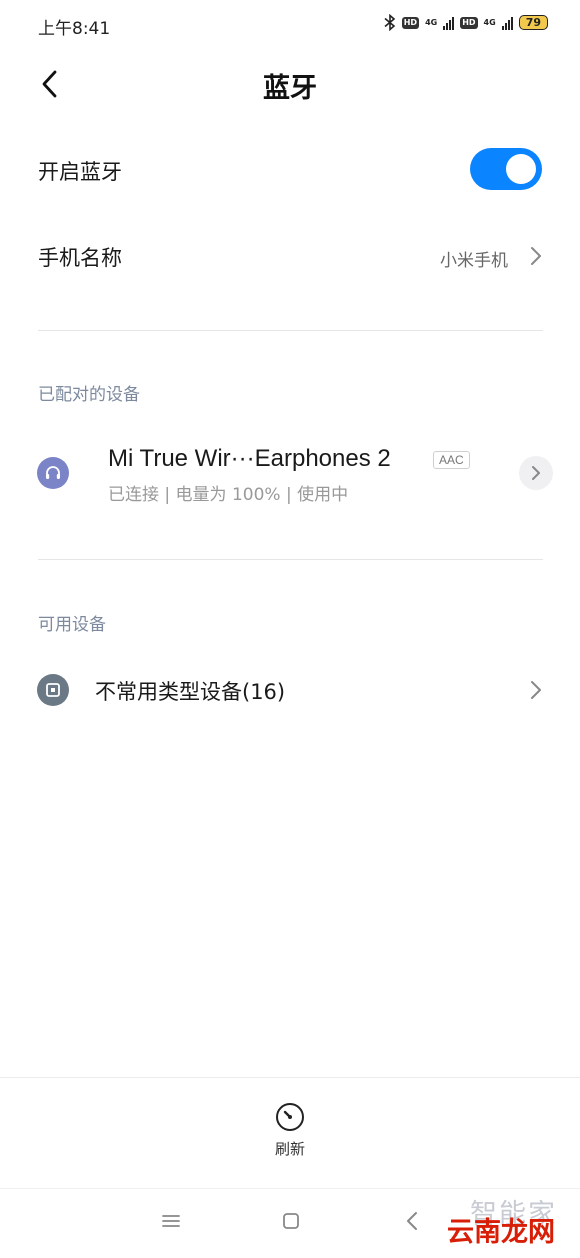 The width and height of the screenshot is (580, 1258). Describe the element at coordinates (171, 1221) in the screenshot. I see `menu-icon` at that location.